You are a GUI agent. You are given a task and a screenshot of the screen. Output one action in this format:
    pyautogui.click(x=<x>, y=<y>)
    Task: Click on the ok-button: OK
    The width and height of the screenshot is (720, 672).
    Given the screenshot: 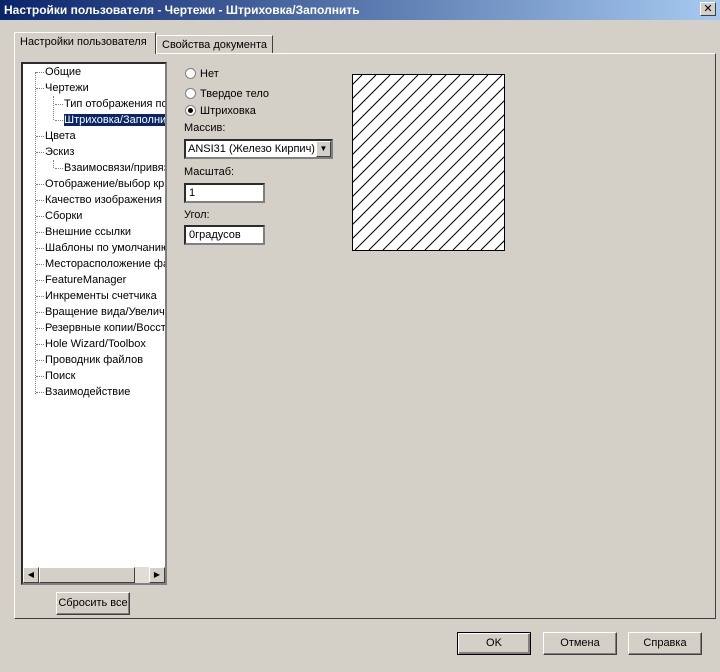 What is the action you would take?
    pyautogui.click(x=494, y=643)
    